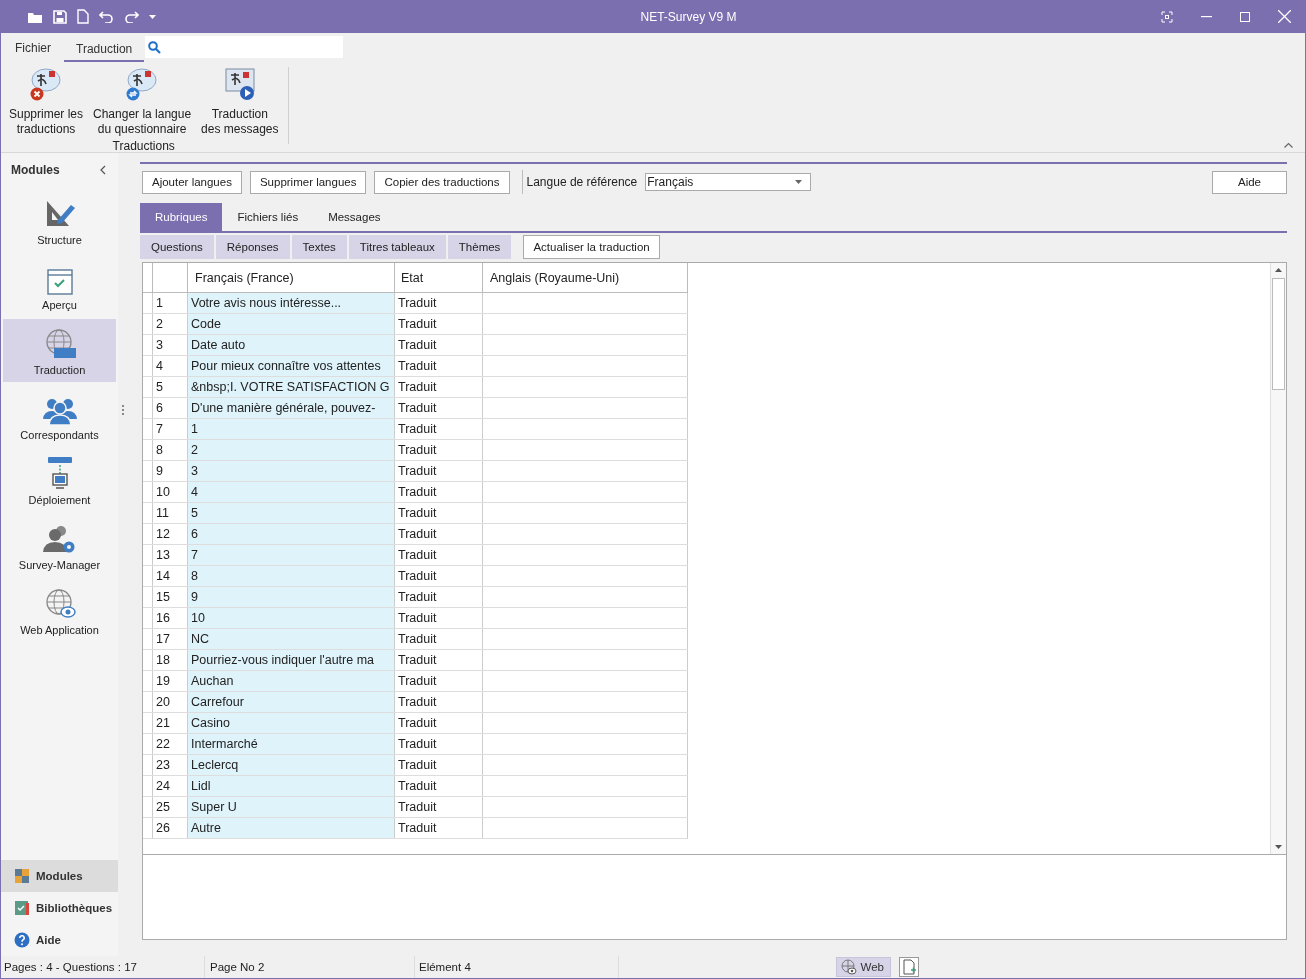 The width and height of the screenshot is (1306, 979). Describe the element at coordinates (291, 702) in the screenshot. I see `table-cell: Carrefour` at that location.